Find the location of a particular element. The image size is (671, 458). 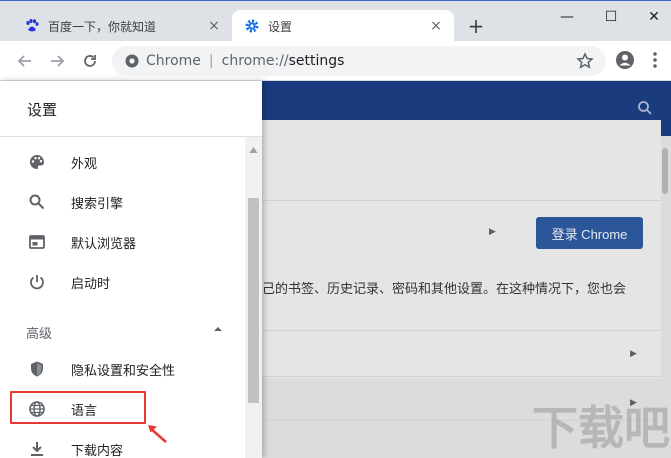

tab-strip: 百度一下，你就知道 × 设置 × + — ☐ ✕ is located at coordinates (335, 21).